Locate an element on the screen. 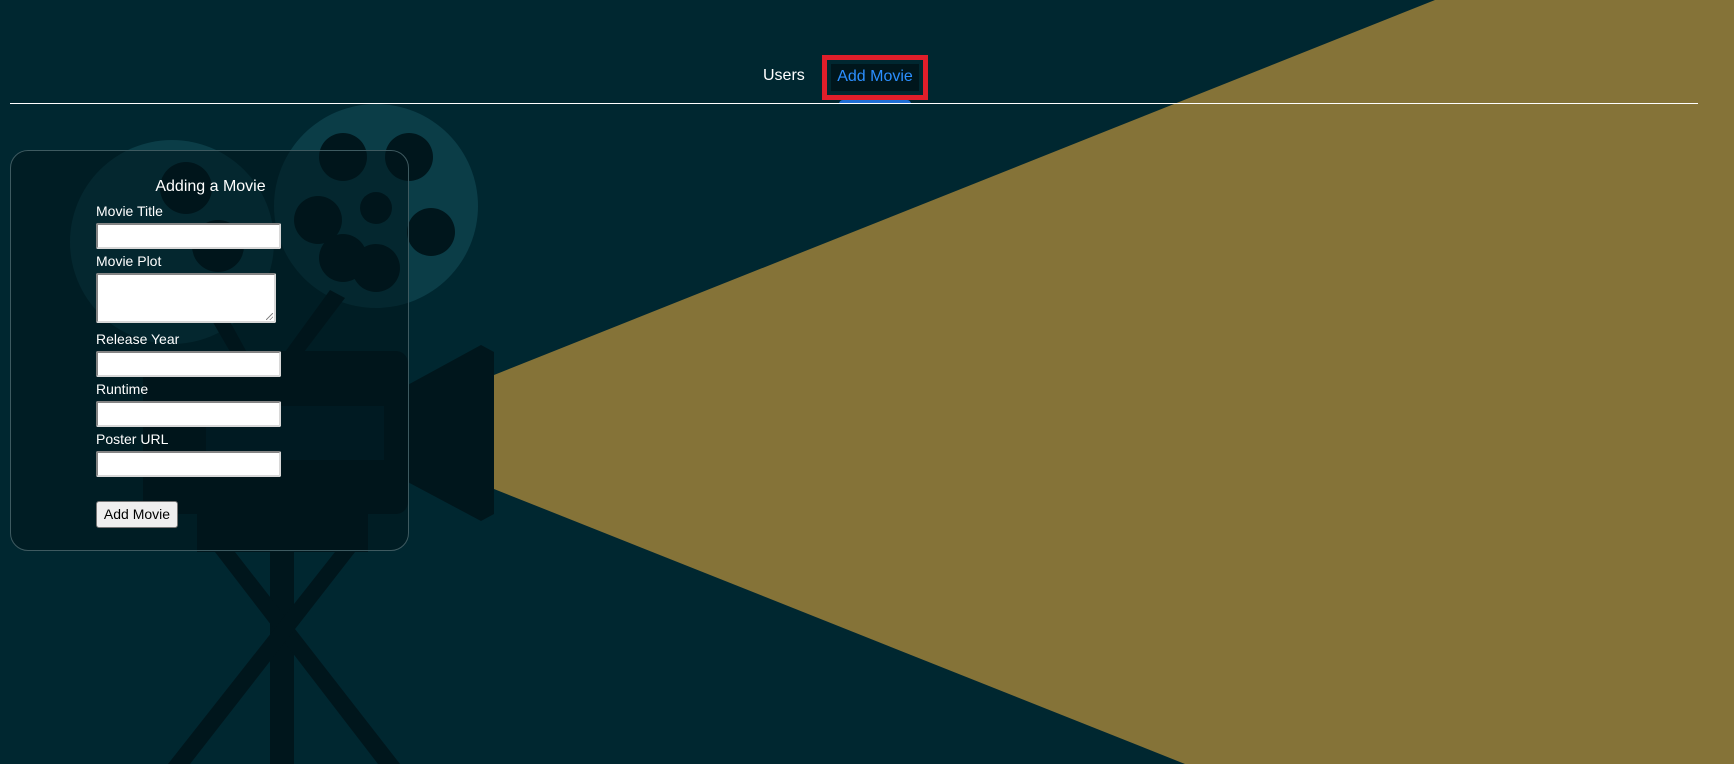 Image resolution: width=1734 pixels, height=764 pixels. movie-plot-textarea is located at coordinates (186, 298).